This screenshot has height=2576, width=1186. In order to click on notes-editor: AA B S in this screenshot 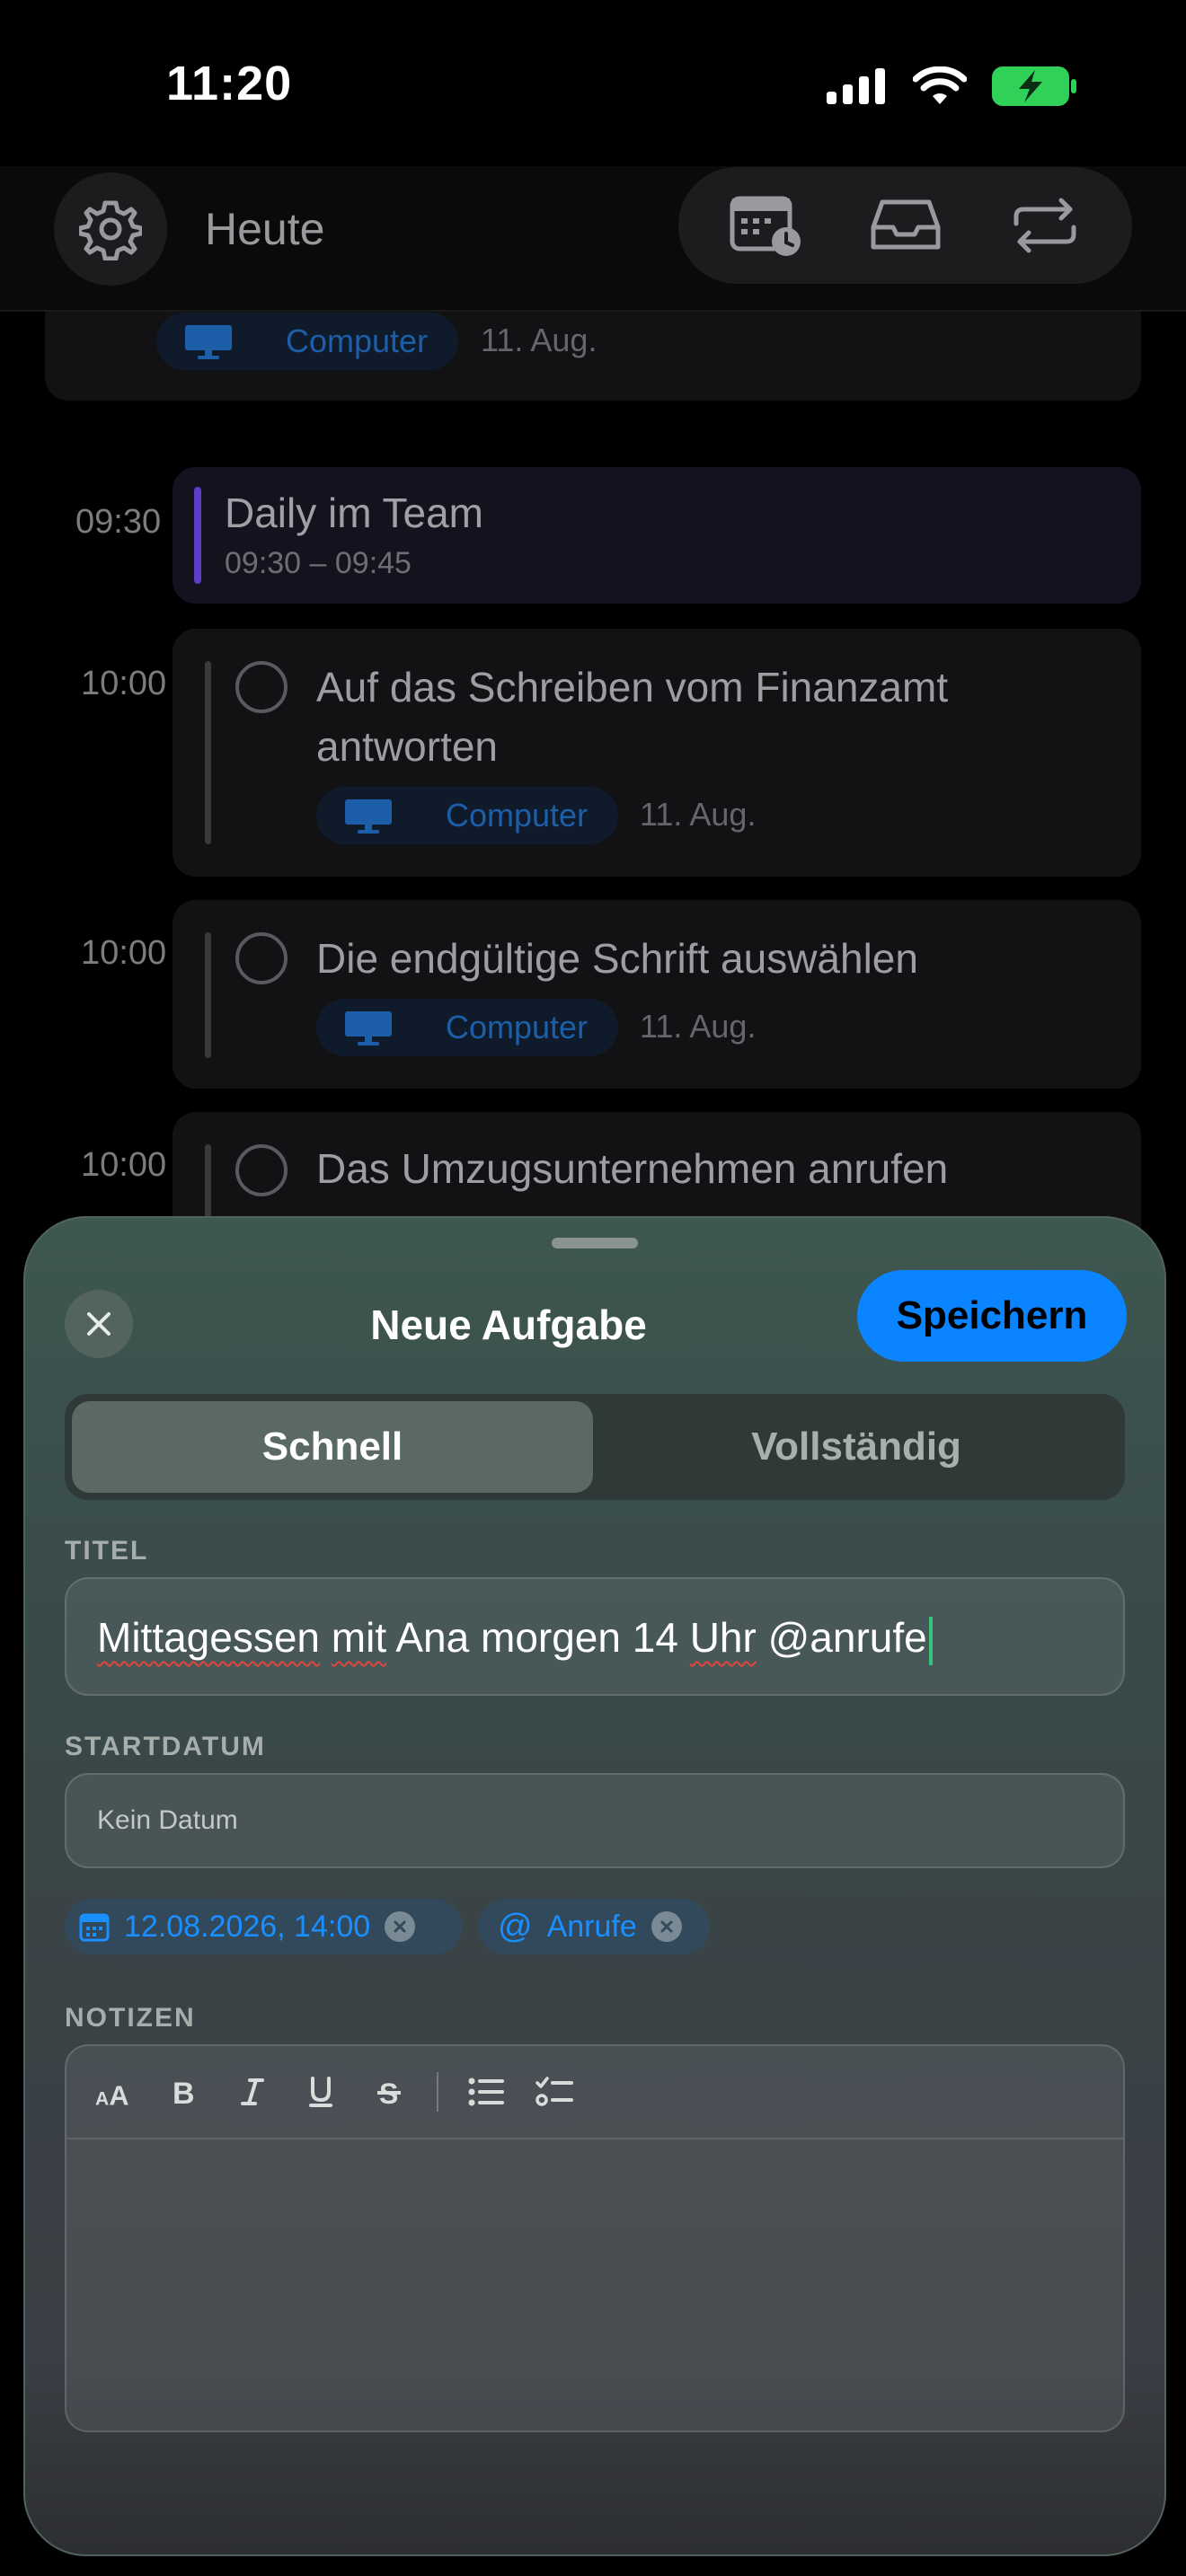, I will do `click(595, 2238)`.